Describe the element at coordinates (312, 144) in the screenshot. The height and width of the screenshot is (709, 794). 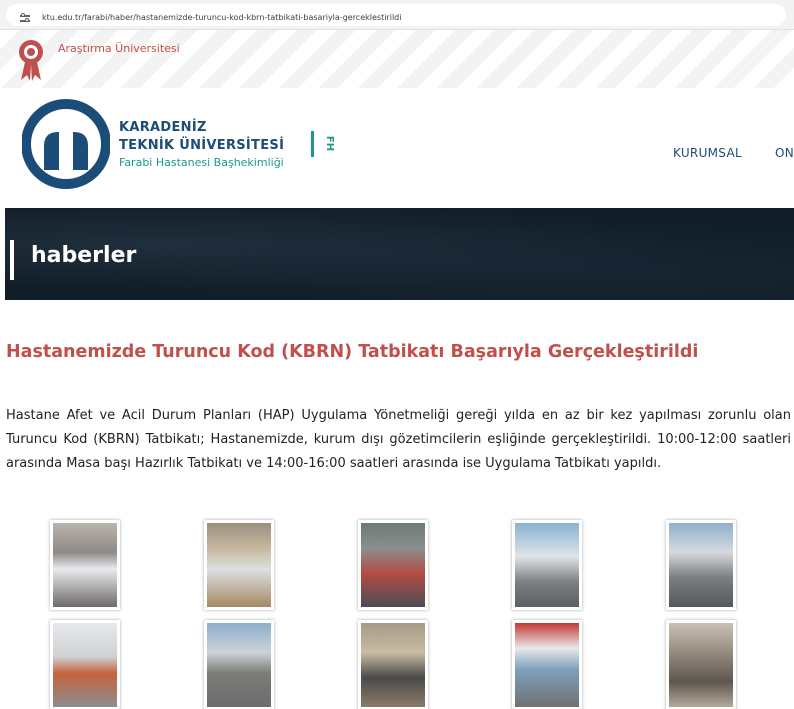
I see `logo-divider` at that location.